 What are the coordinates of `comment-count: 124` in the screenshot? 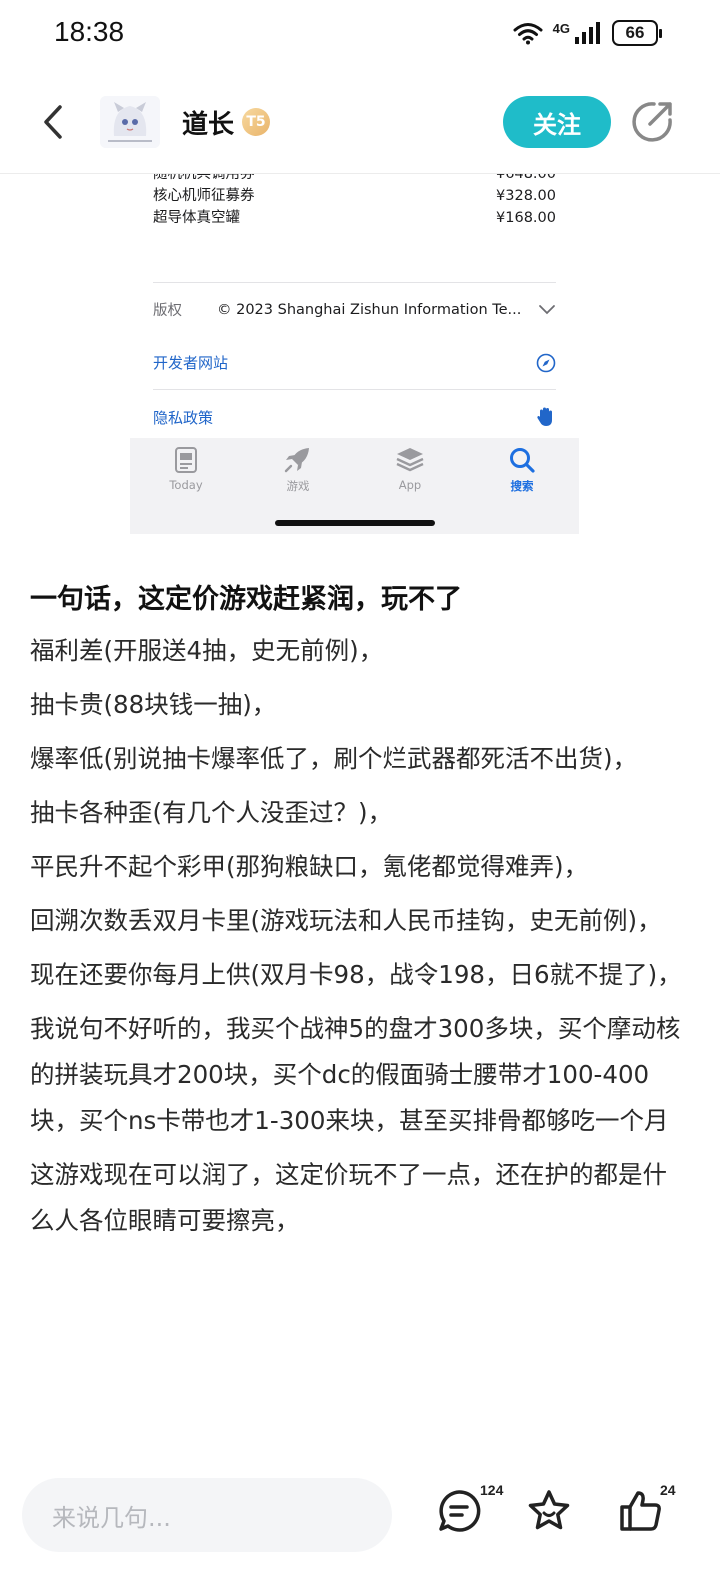 It's located at (492, 1490).